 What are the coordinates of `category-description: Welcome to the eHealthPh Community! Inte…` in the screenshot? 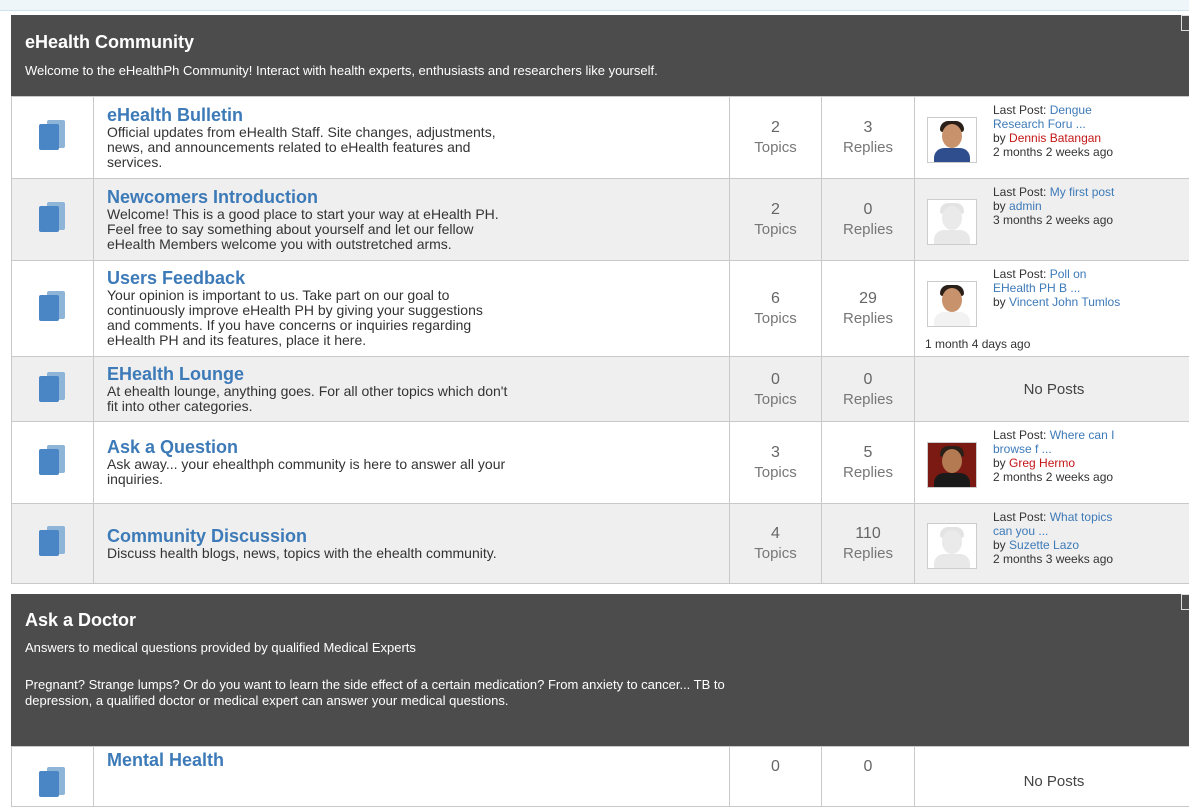 It's located at (341, 70).